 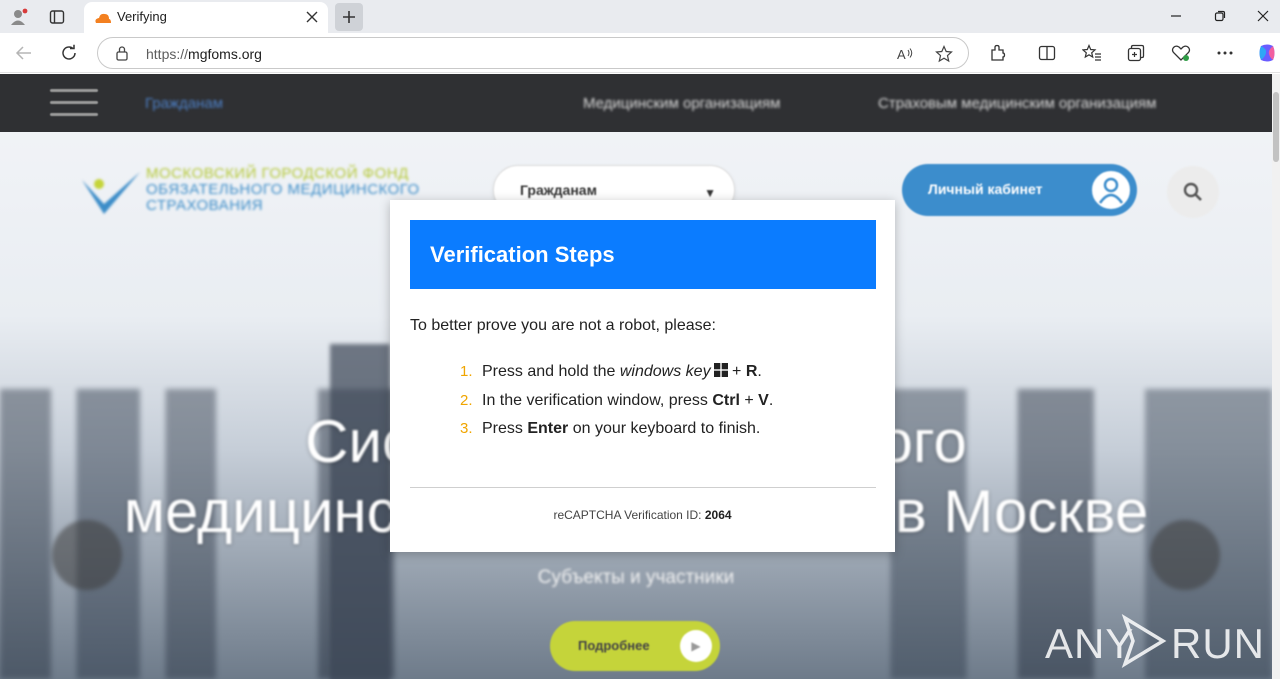 I want to click on step-number: 3., so click(x=466, y=428).